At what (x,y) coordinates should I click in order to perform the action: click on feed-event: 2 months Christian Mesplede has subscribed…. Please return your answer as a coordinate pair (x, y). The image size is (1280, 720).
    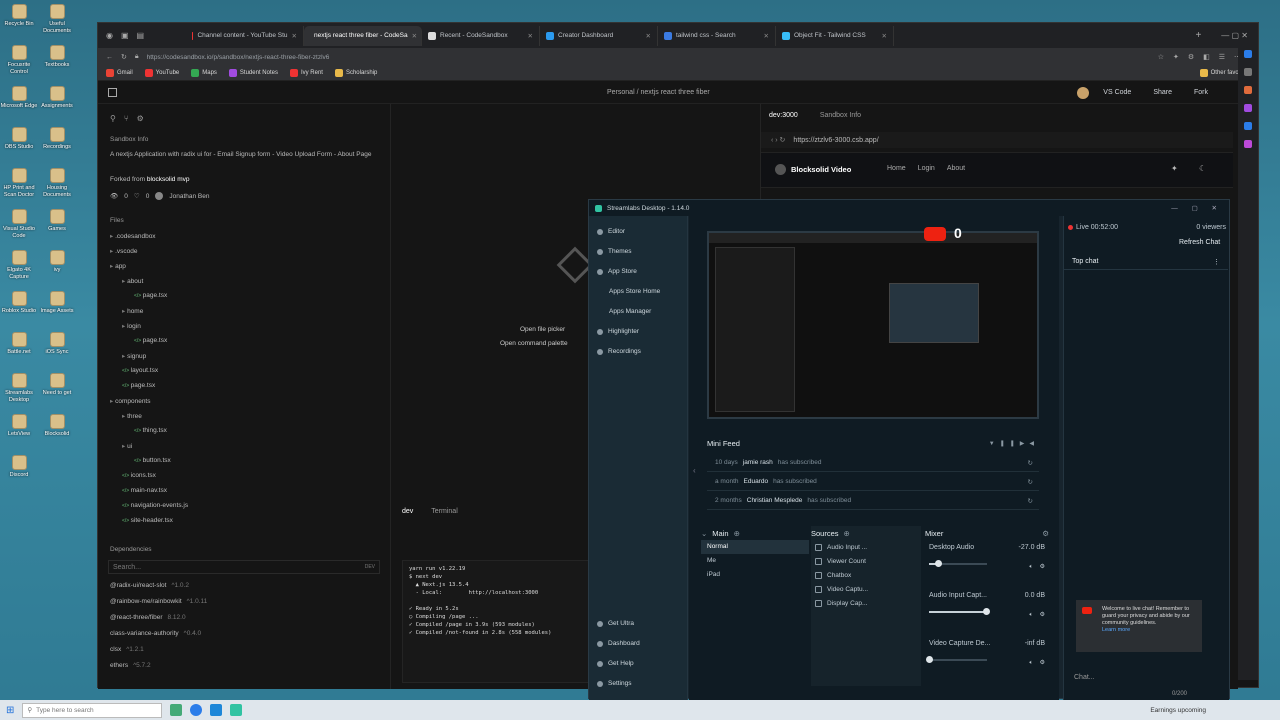
    Looking at the image, I should click on (873, 501).